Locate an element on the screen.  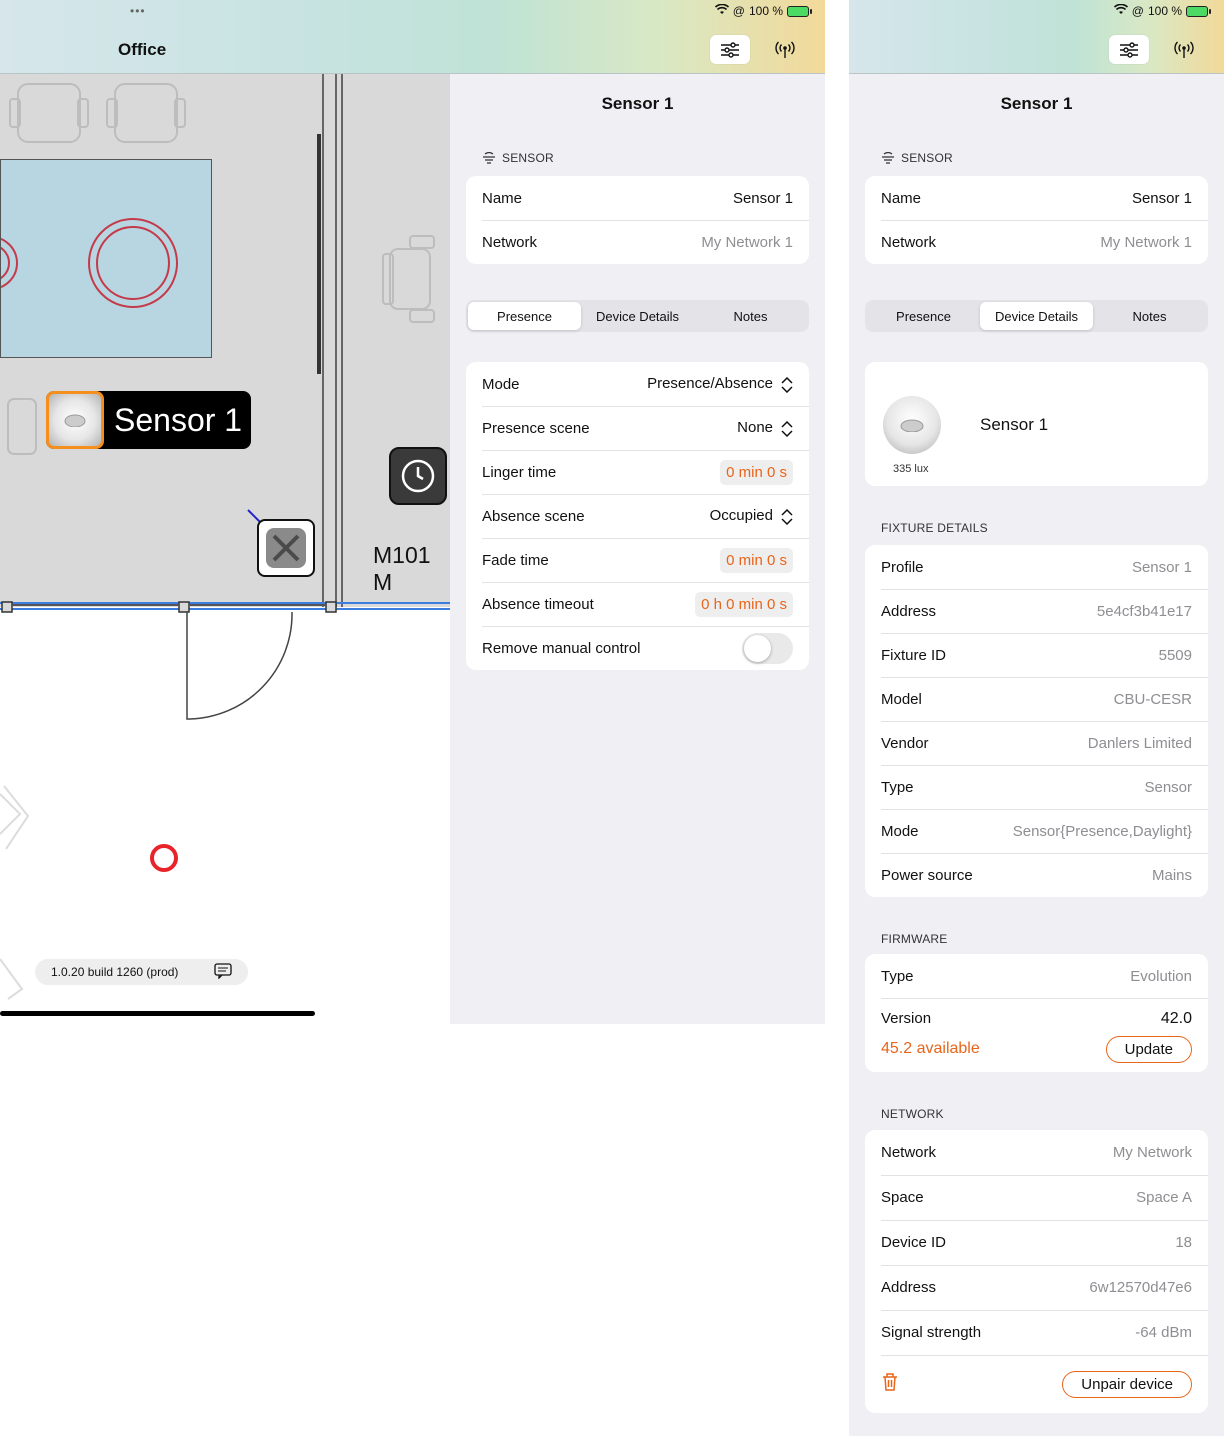
sensor-section-text: SENSOR is located at coordinates (927, 158).